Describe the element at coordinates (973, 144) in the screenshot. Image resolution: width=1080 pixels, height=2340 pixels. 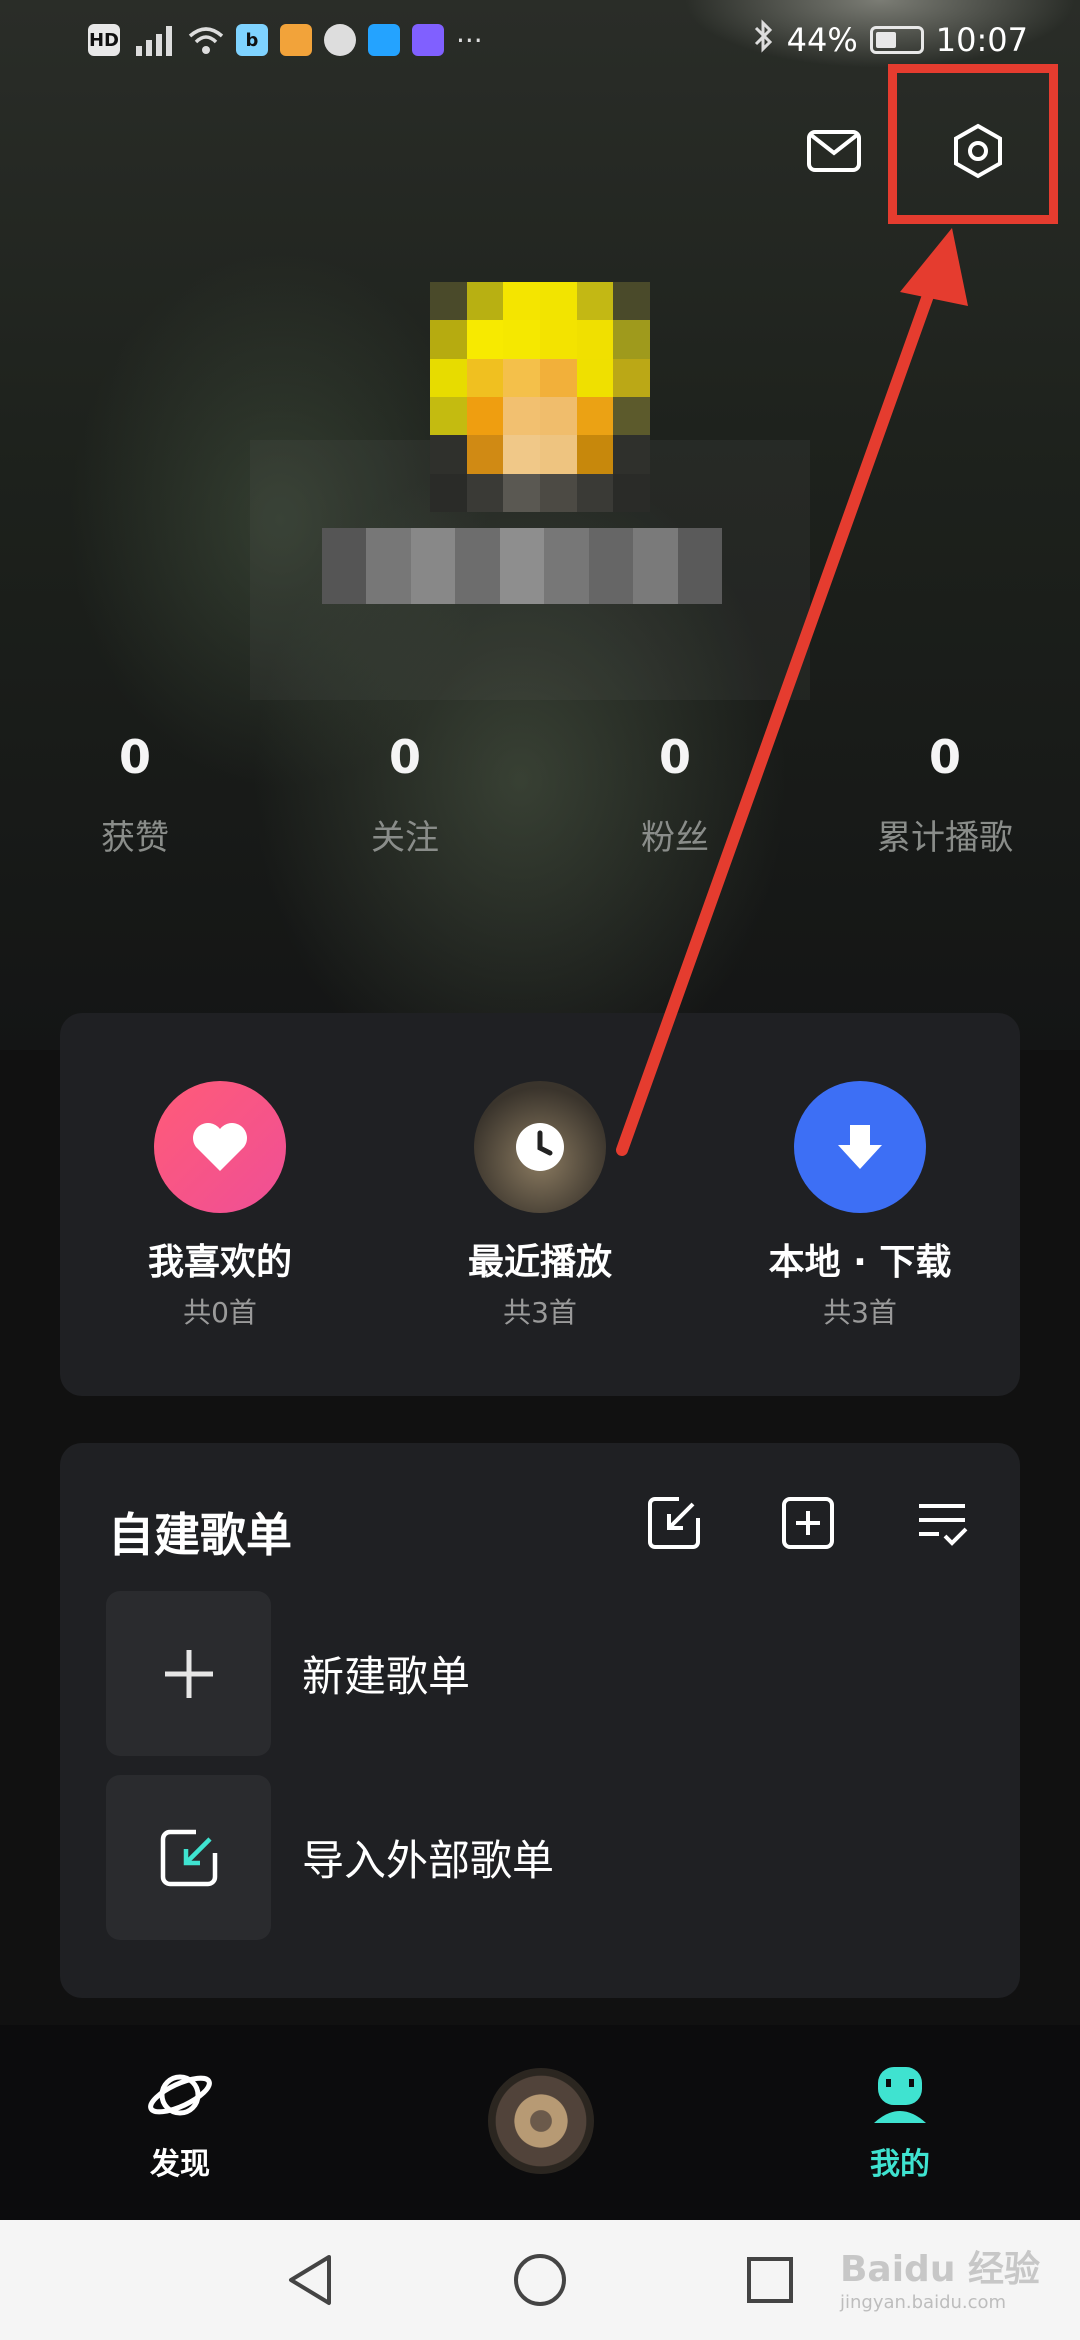
I see `annotation-highlight-box` at that location.